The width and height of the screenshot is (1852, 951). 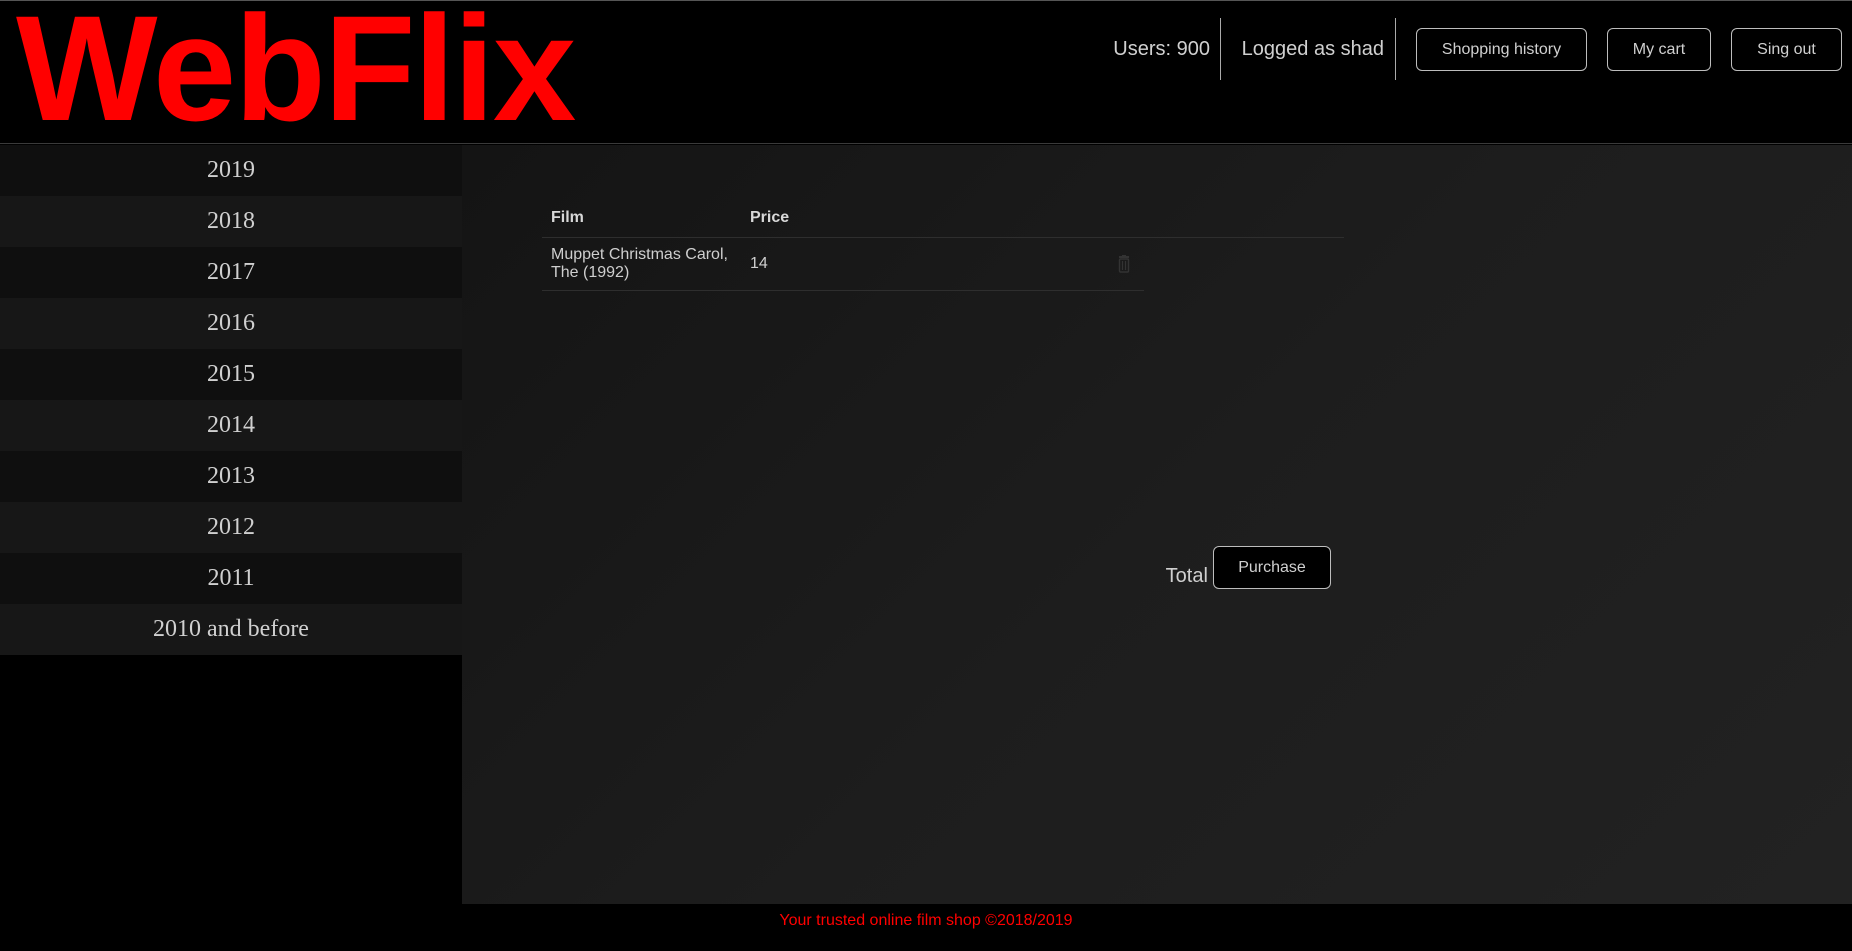 What do you see at coordinates (926, 920) in the screenshot?
I see `footer-text: Your trusted online film shop ©2018/2019` at bounding box center [926, 920].